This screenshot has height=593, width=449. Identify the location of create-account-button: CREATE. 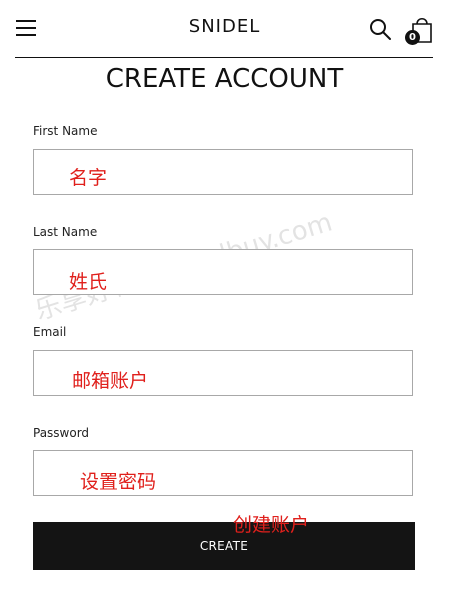
(224, 546).